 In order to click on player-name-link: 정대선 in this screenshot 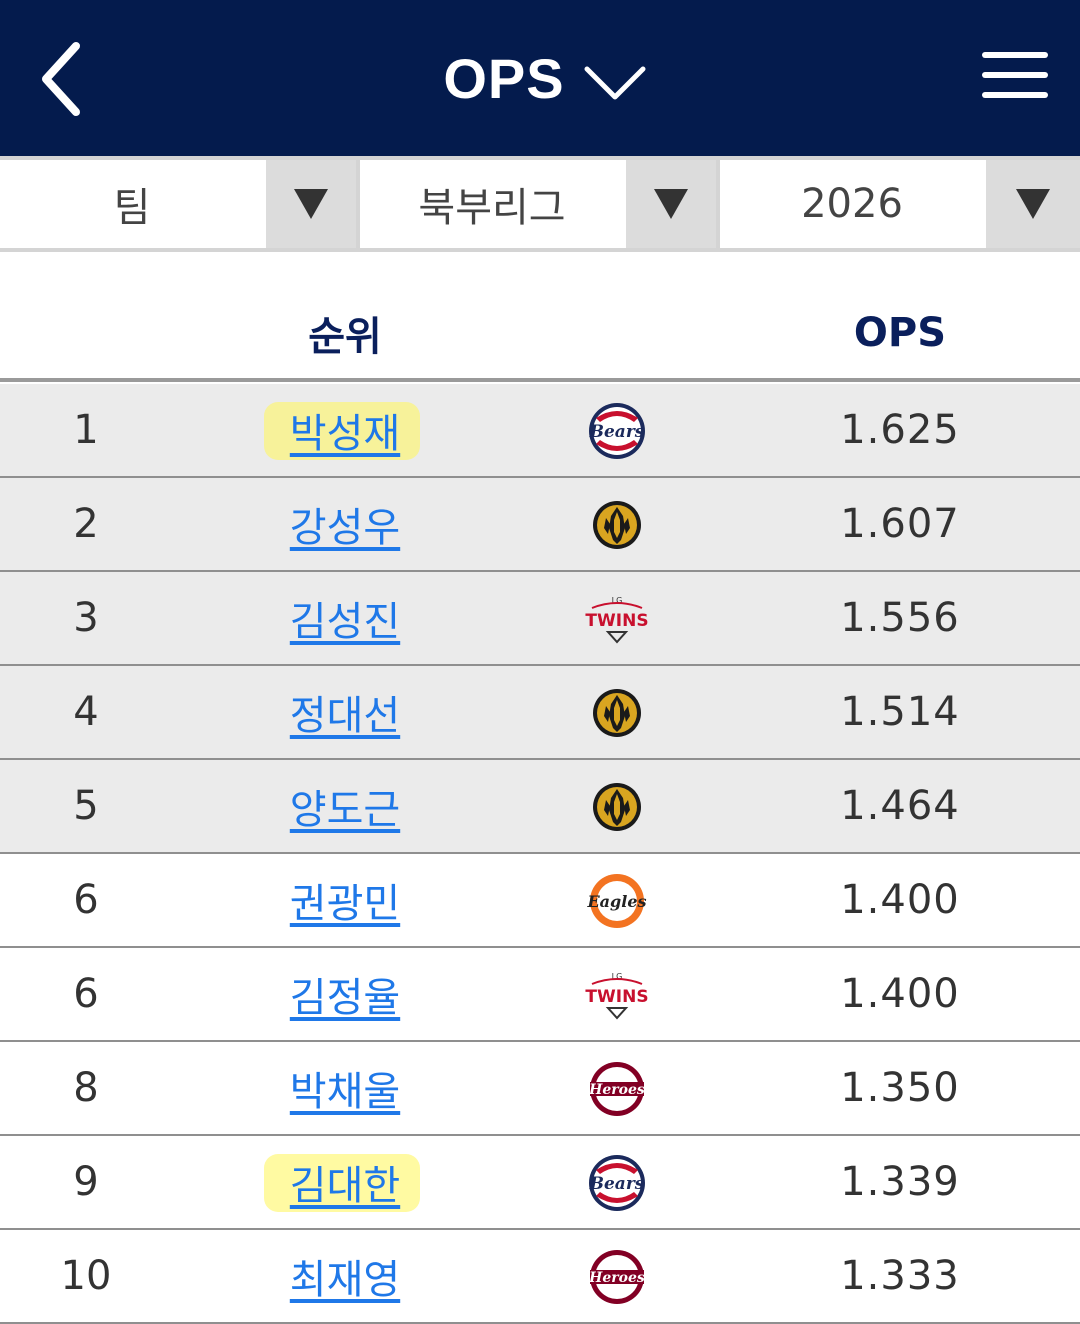, I will do `click(345, 712)`.